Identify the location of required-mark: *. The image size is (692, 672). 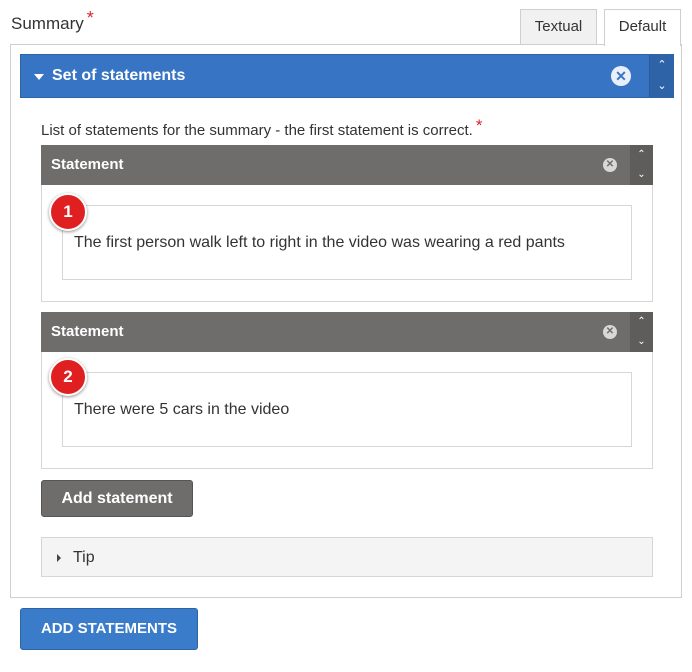
(90, 18).